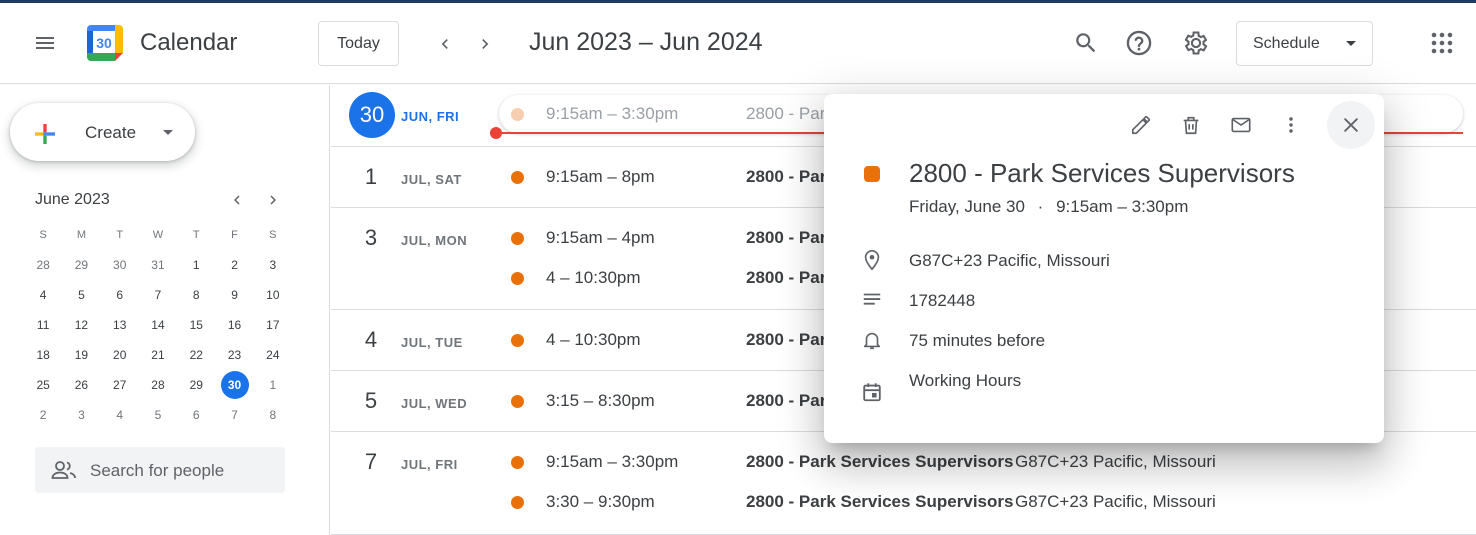 The width and height of the screenshot is (1476, 535). I want to click on chevron-left-icon, so click(445, 44).